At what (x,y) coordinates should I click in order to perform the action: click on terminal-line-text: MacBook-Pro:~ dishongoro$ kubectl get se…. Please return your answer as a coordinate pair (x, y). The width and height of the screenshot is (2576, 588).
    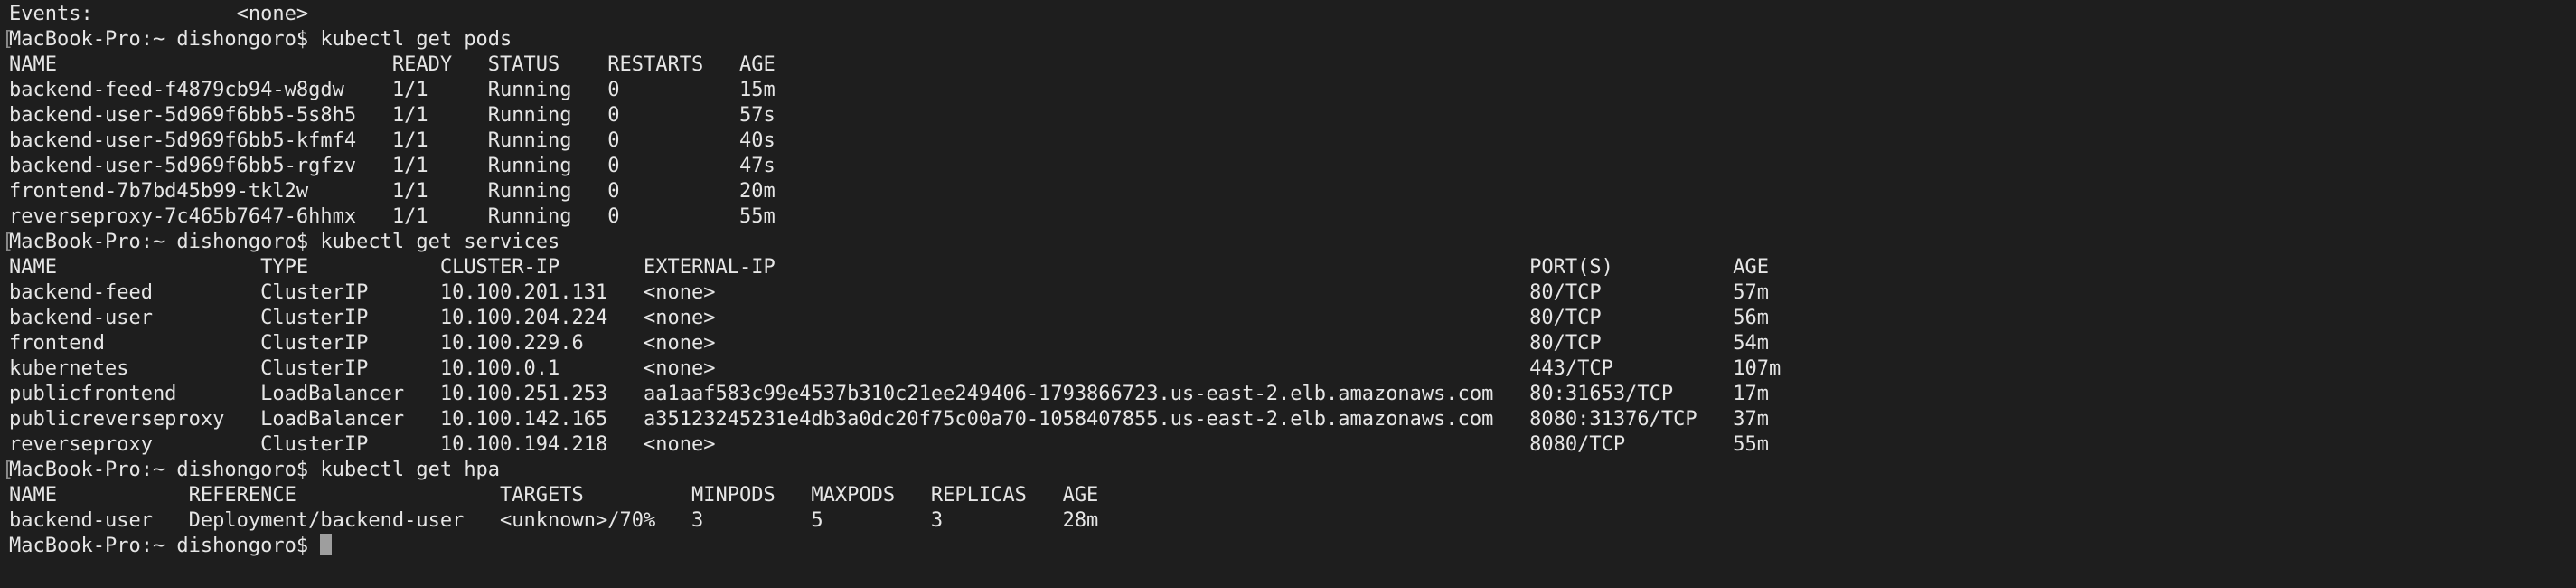
    Looking at the image, I should click on (284, 242).